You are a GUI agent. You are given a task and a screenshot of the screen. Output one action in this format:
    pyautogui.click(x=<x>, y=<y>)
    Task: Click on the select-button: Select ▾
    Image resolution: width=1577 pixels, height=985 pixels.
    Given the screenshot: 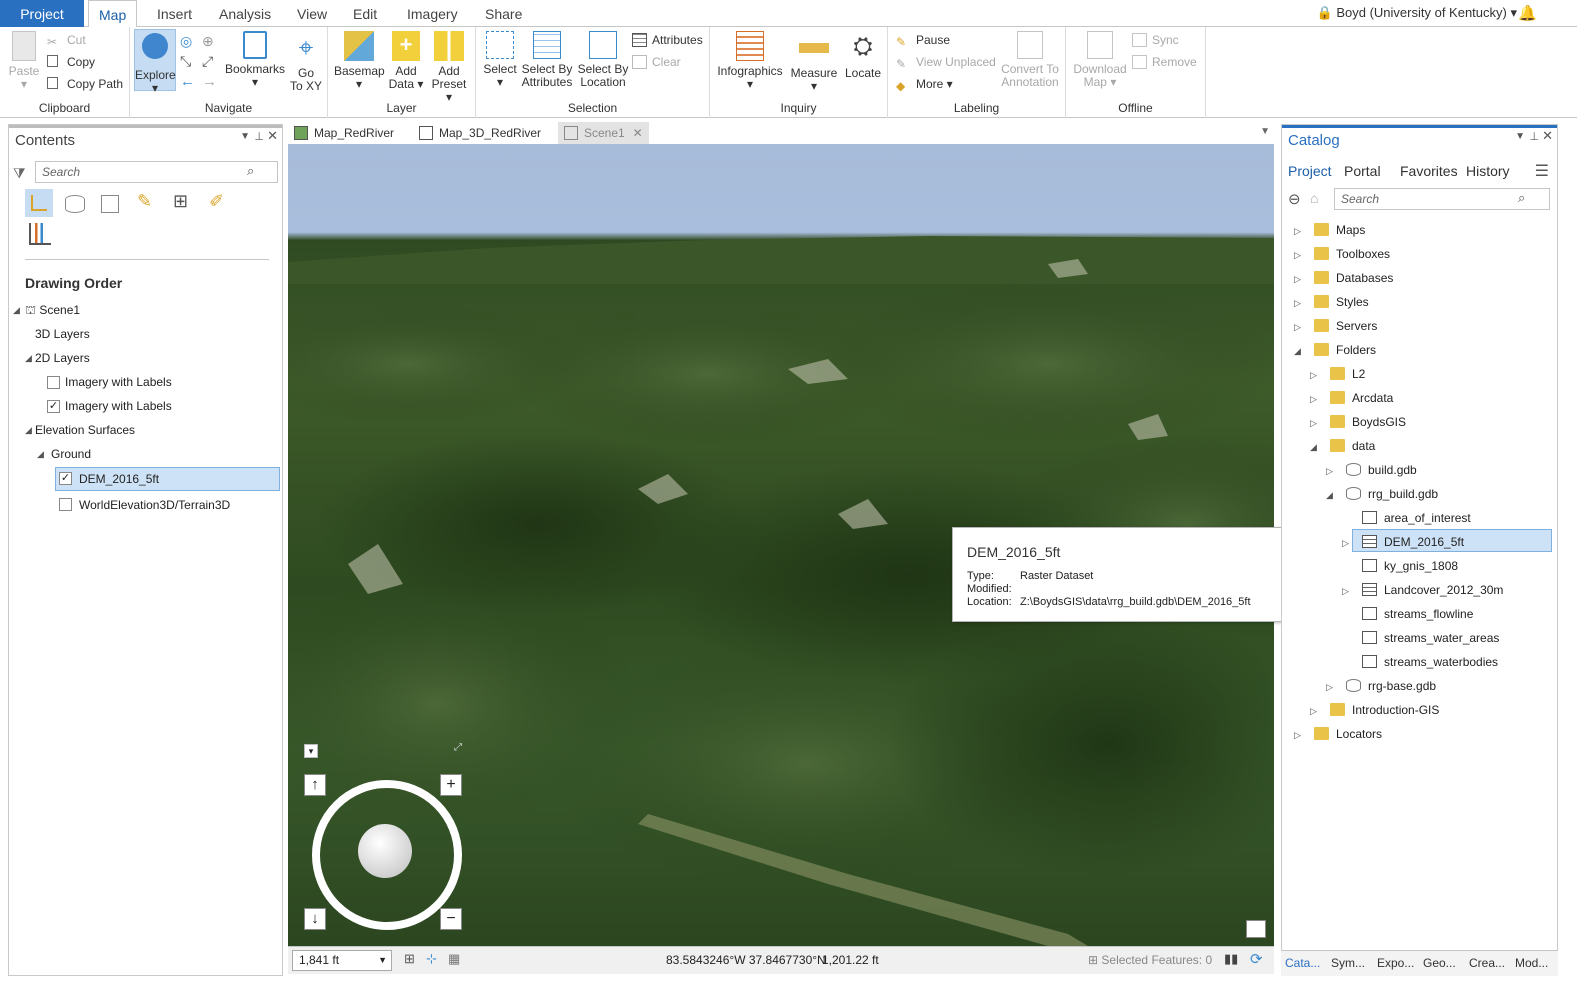 What is the action you would take?
    pyautogui.click(x=500, y=60)
    